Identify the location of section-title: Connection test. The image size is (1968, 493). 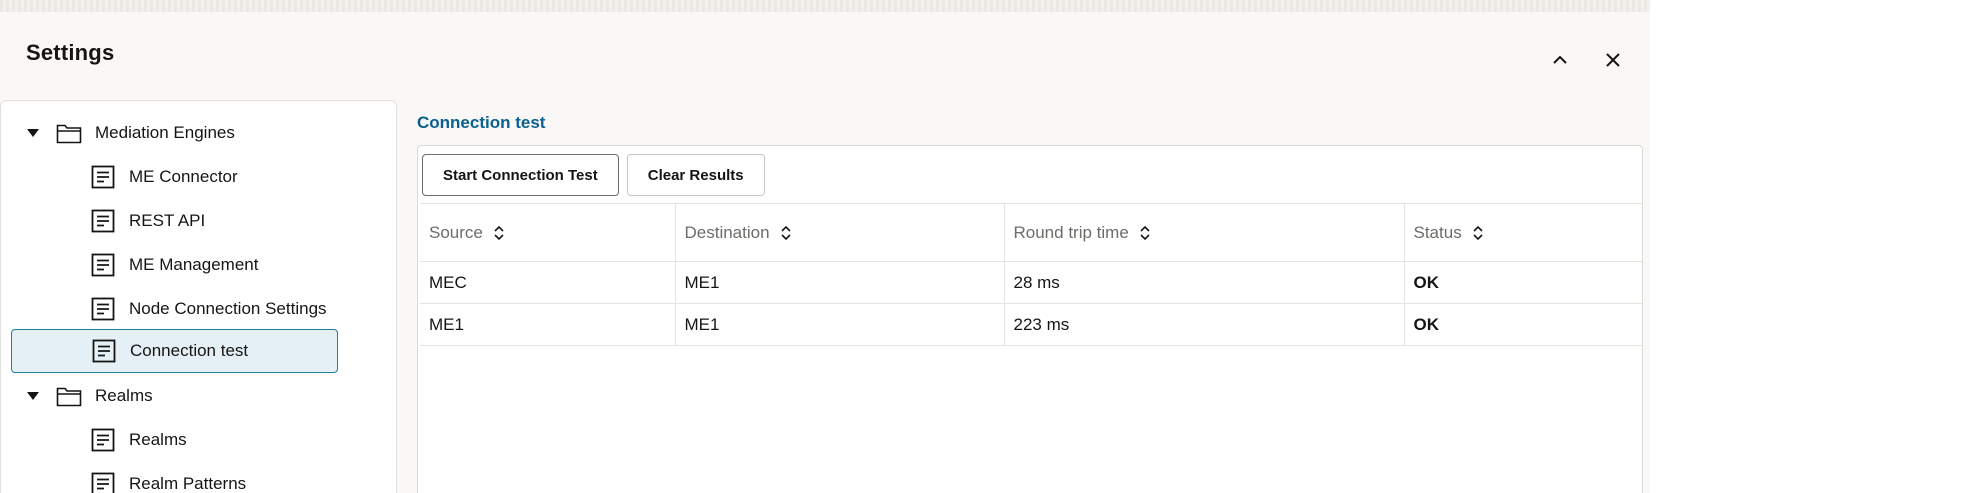
(481, 122).